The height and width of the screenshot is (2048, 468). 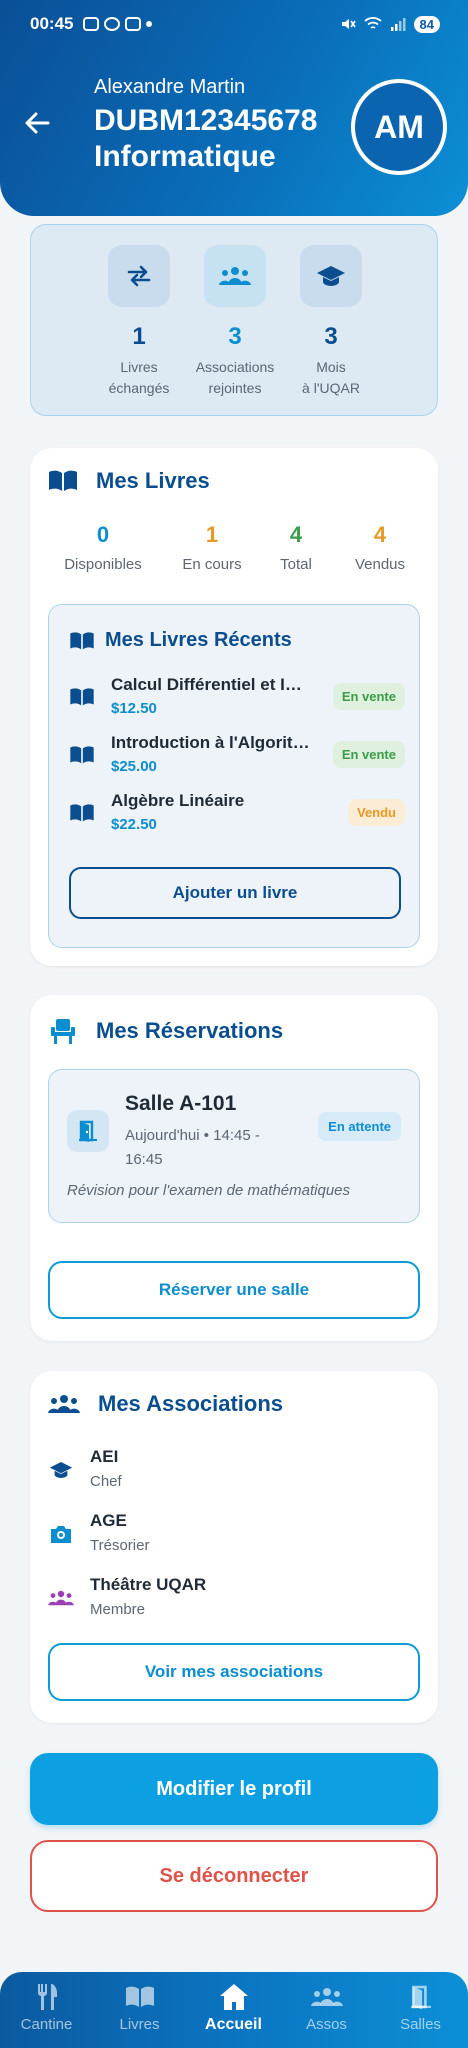 I want to click on status-badge: Vendu, so click(x=376, y=812).